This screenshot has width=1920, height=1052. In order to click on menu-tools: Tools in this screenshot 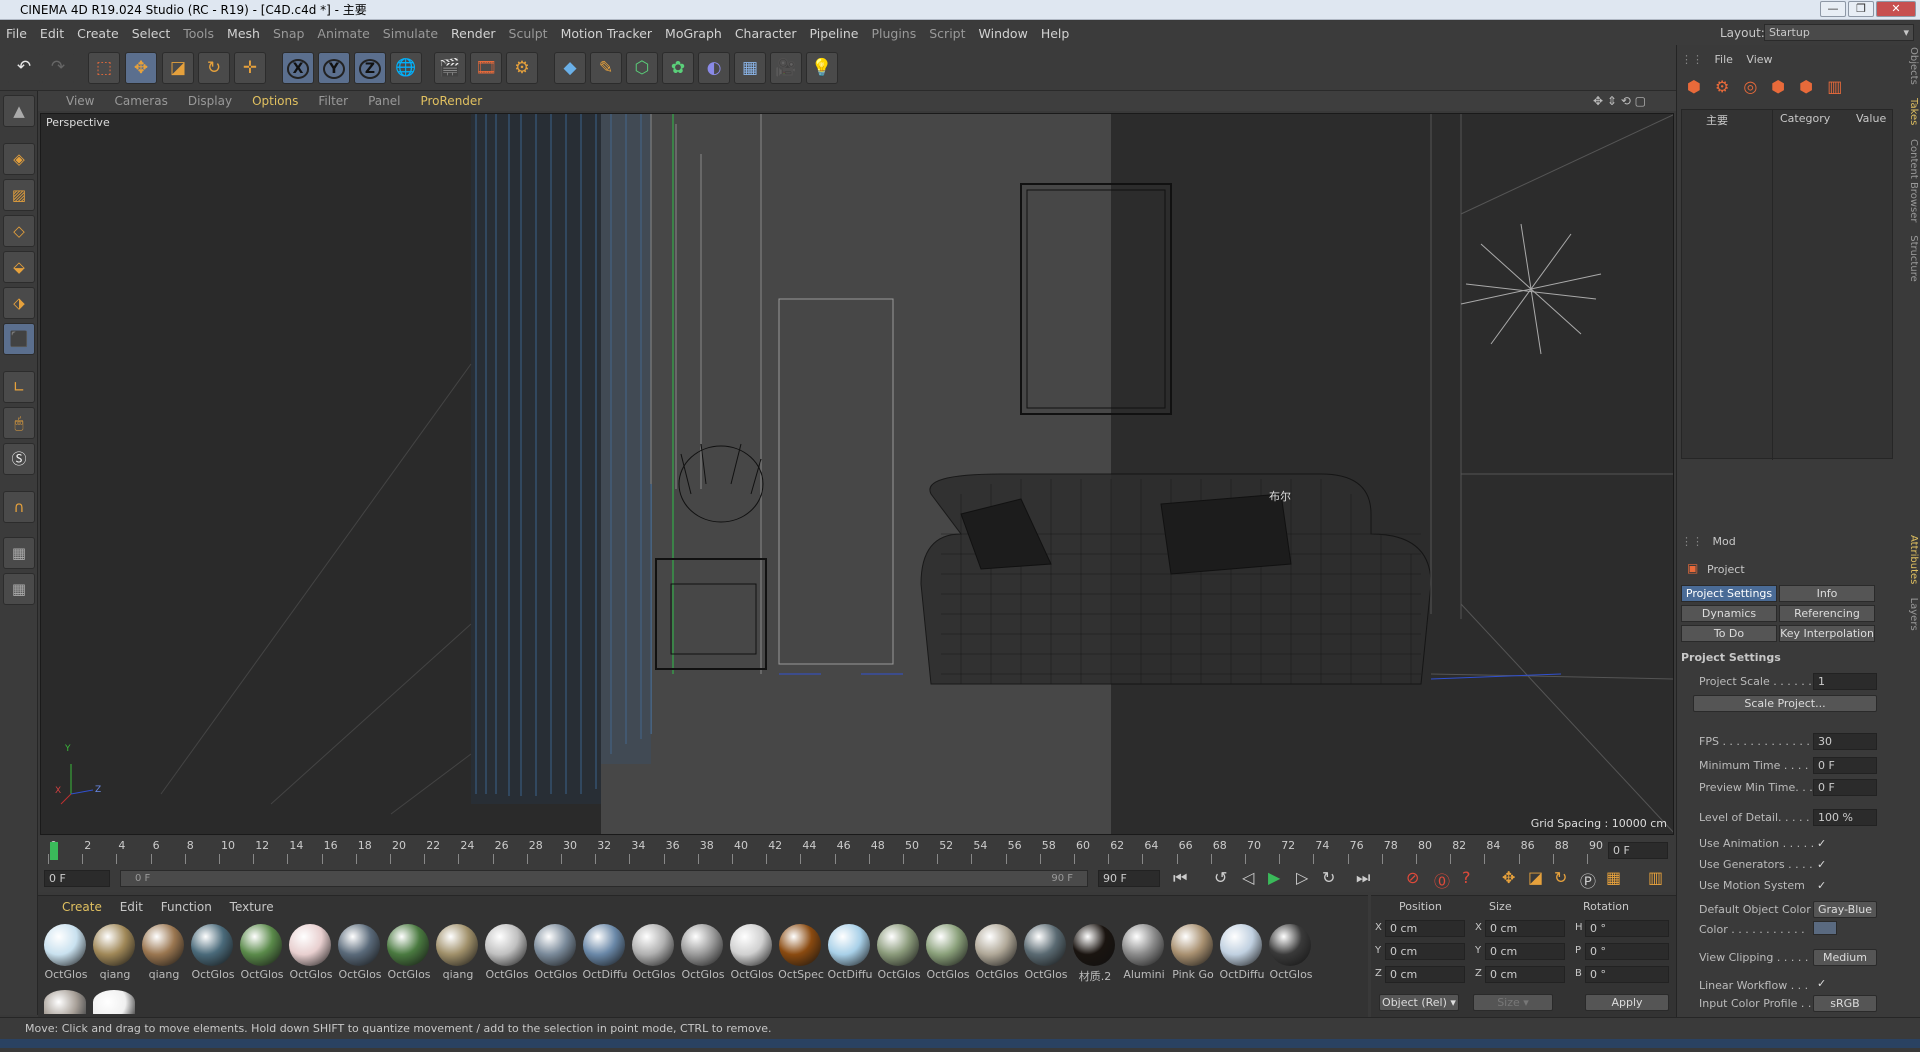, I will do `click(198, 33)`.